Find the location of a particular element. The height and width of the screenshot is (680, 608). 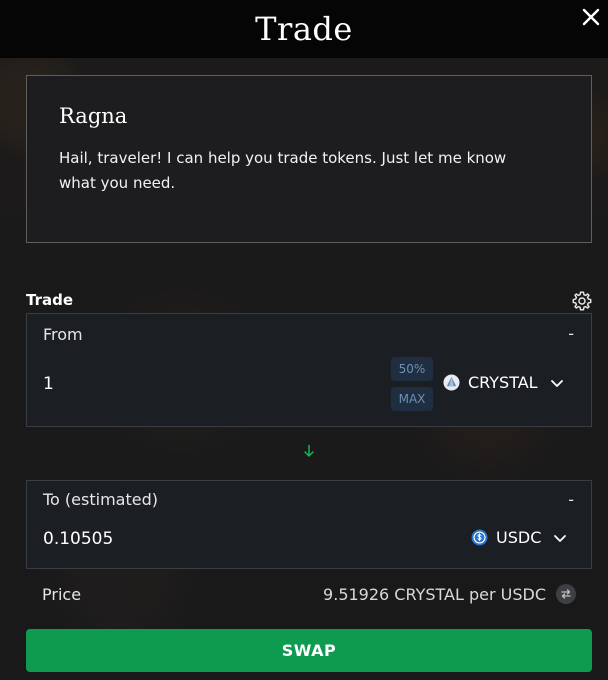

arrow-down-icon is located at coordinates (309, 450).